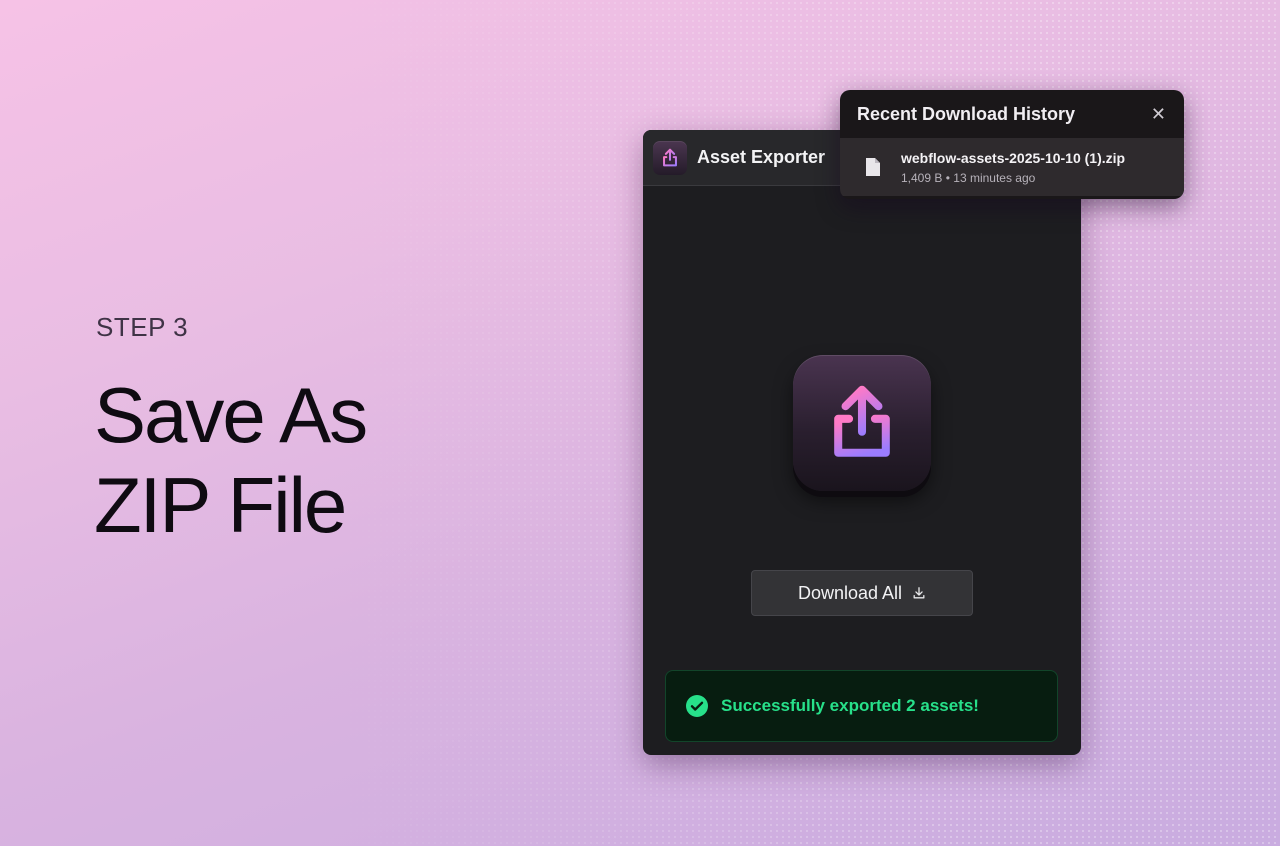 The height and width of the screenshot is (846, 1280). Describe the element at coordinates (697, 706) in the screenshot. I see `check-circle-icon` at that location.